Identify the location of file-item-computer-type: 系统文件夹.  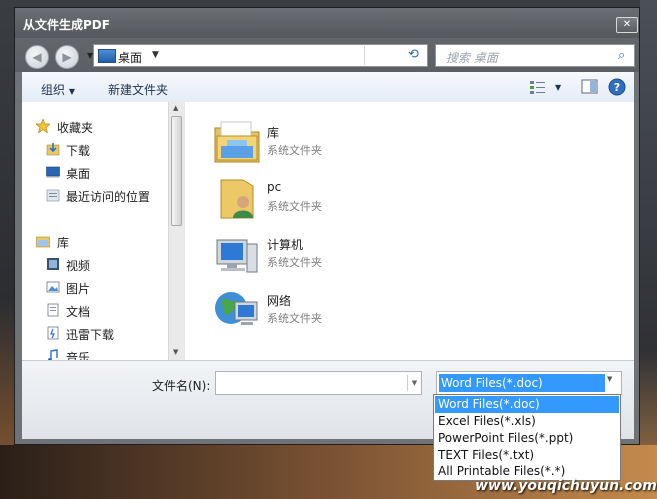
(294, 262).